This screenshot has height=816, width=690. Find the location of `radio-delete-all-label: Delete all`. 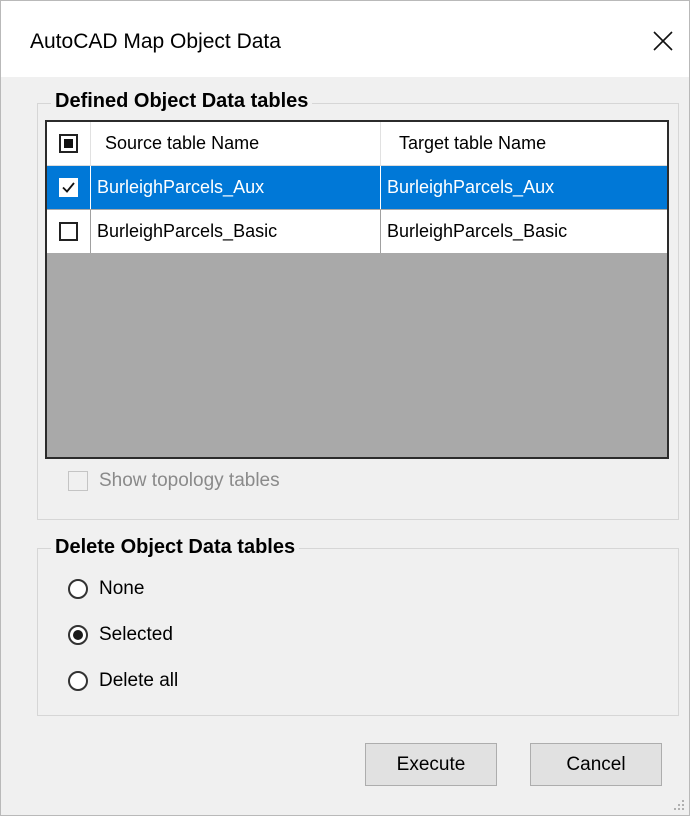

radio-delete-all-label: Delete all is located at coordinates (138, 681).